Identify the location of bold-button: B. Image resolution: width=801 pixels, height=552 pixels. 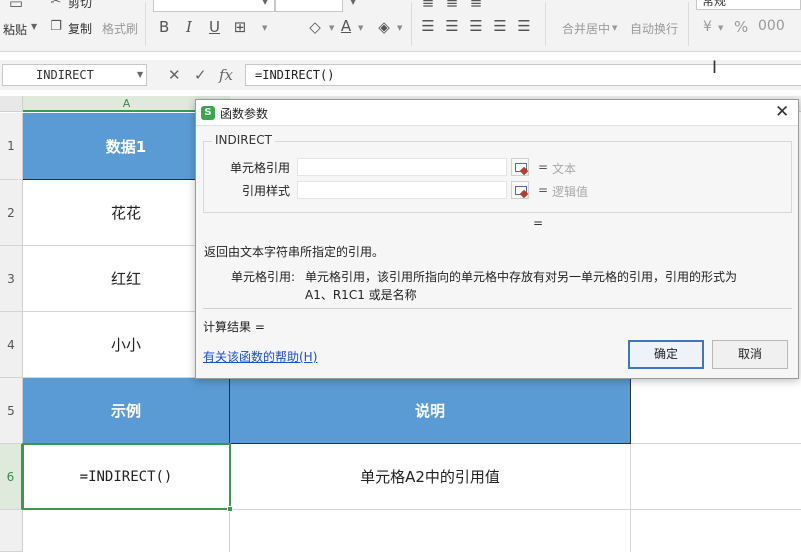
(164, 27).